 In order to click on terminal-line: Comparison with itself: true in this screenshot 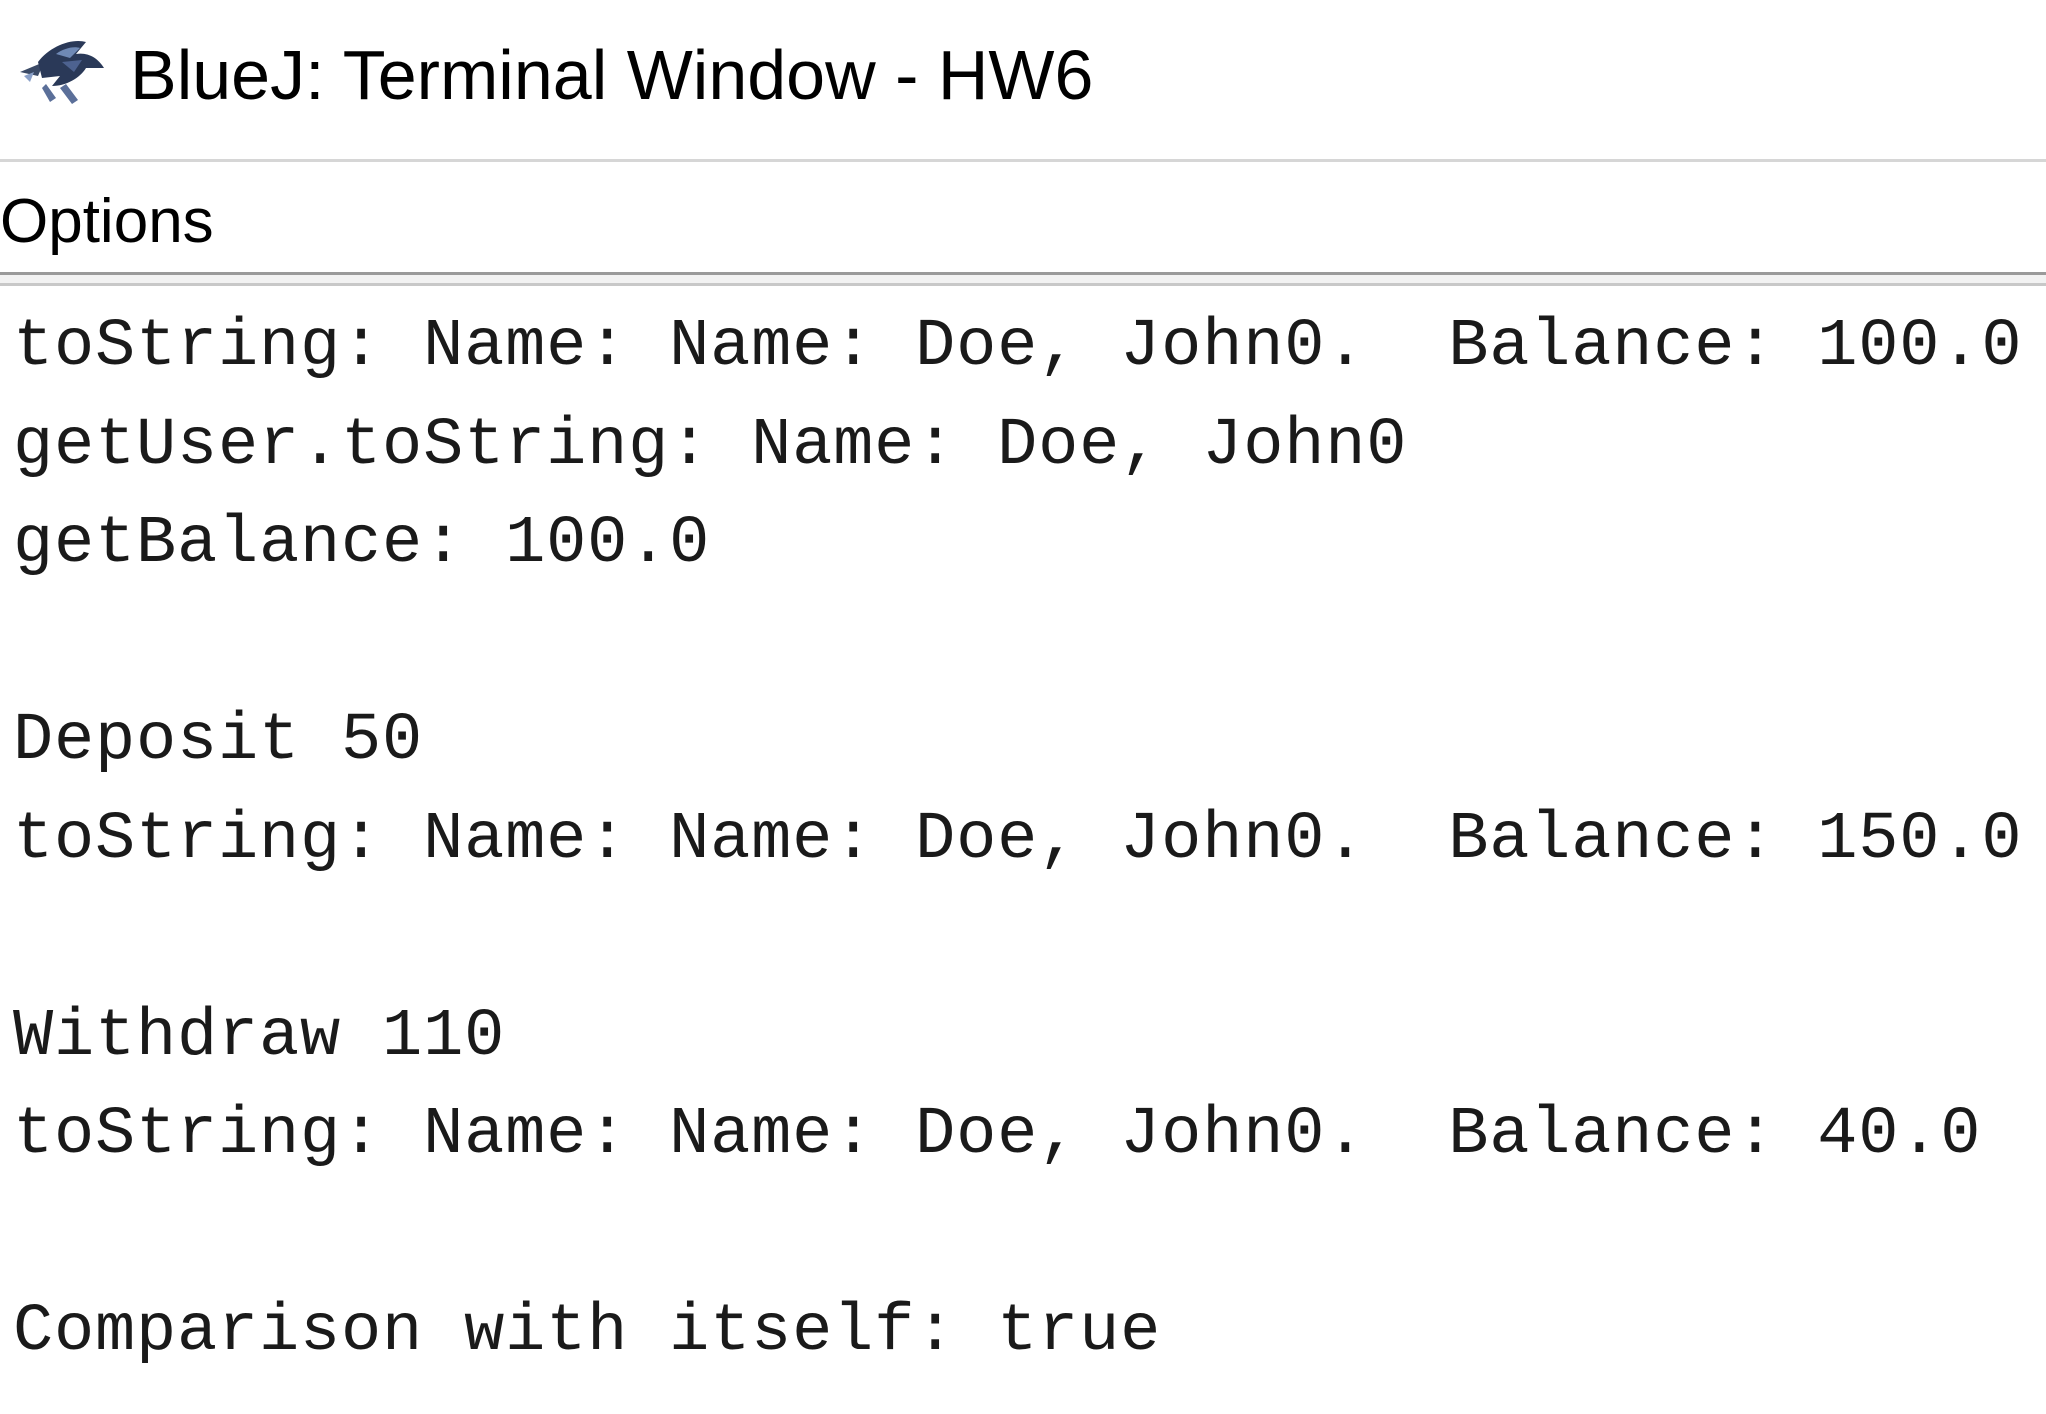, I will do `click(587, 1332)`.